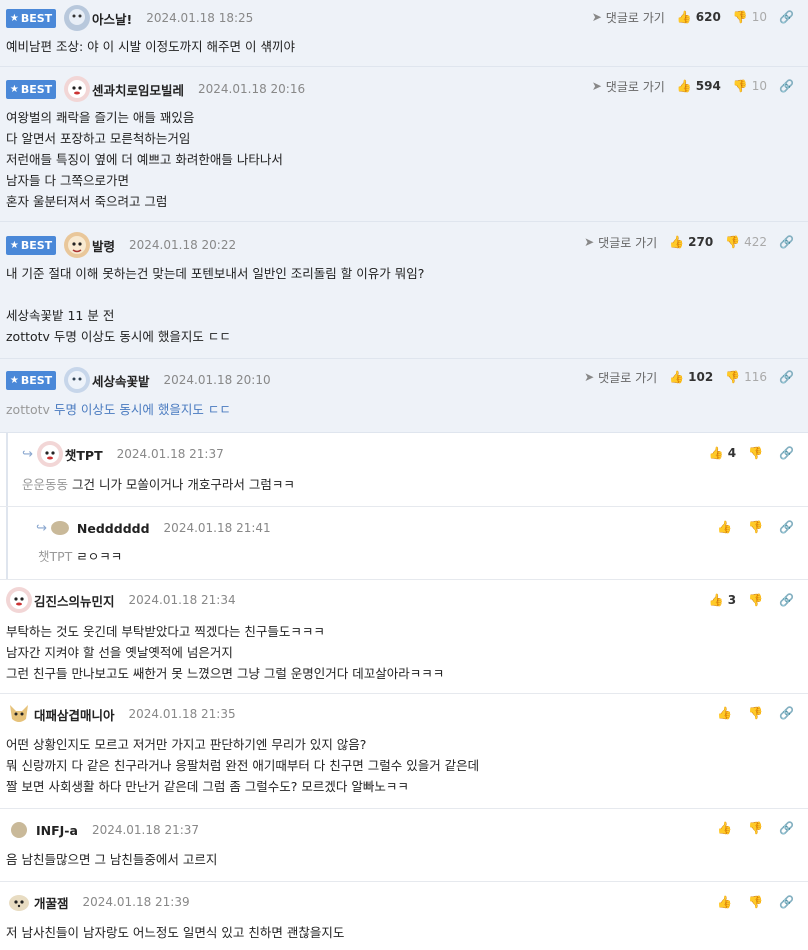 This screenshot has height=950, width=808. What do you see at coordinates (691, 377) in the screenshot?
I see `upvote-button: 👍 102` at bounding box center [691, 377].